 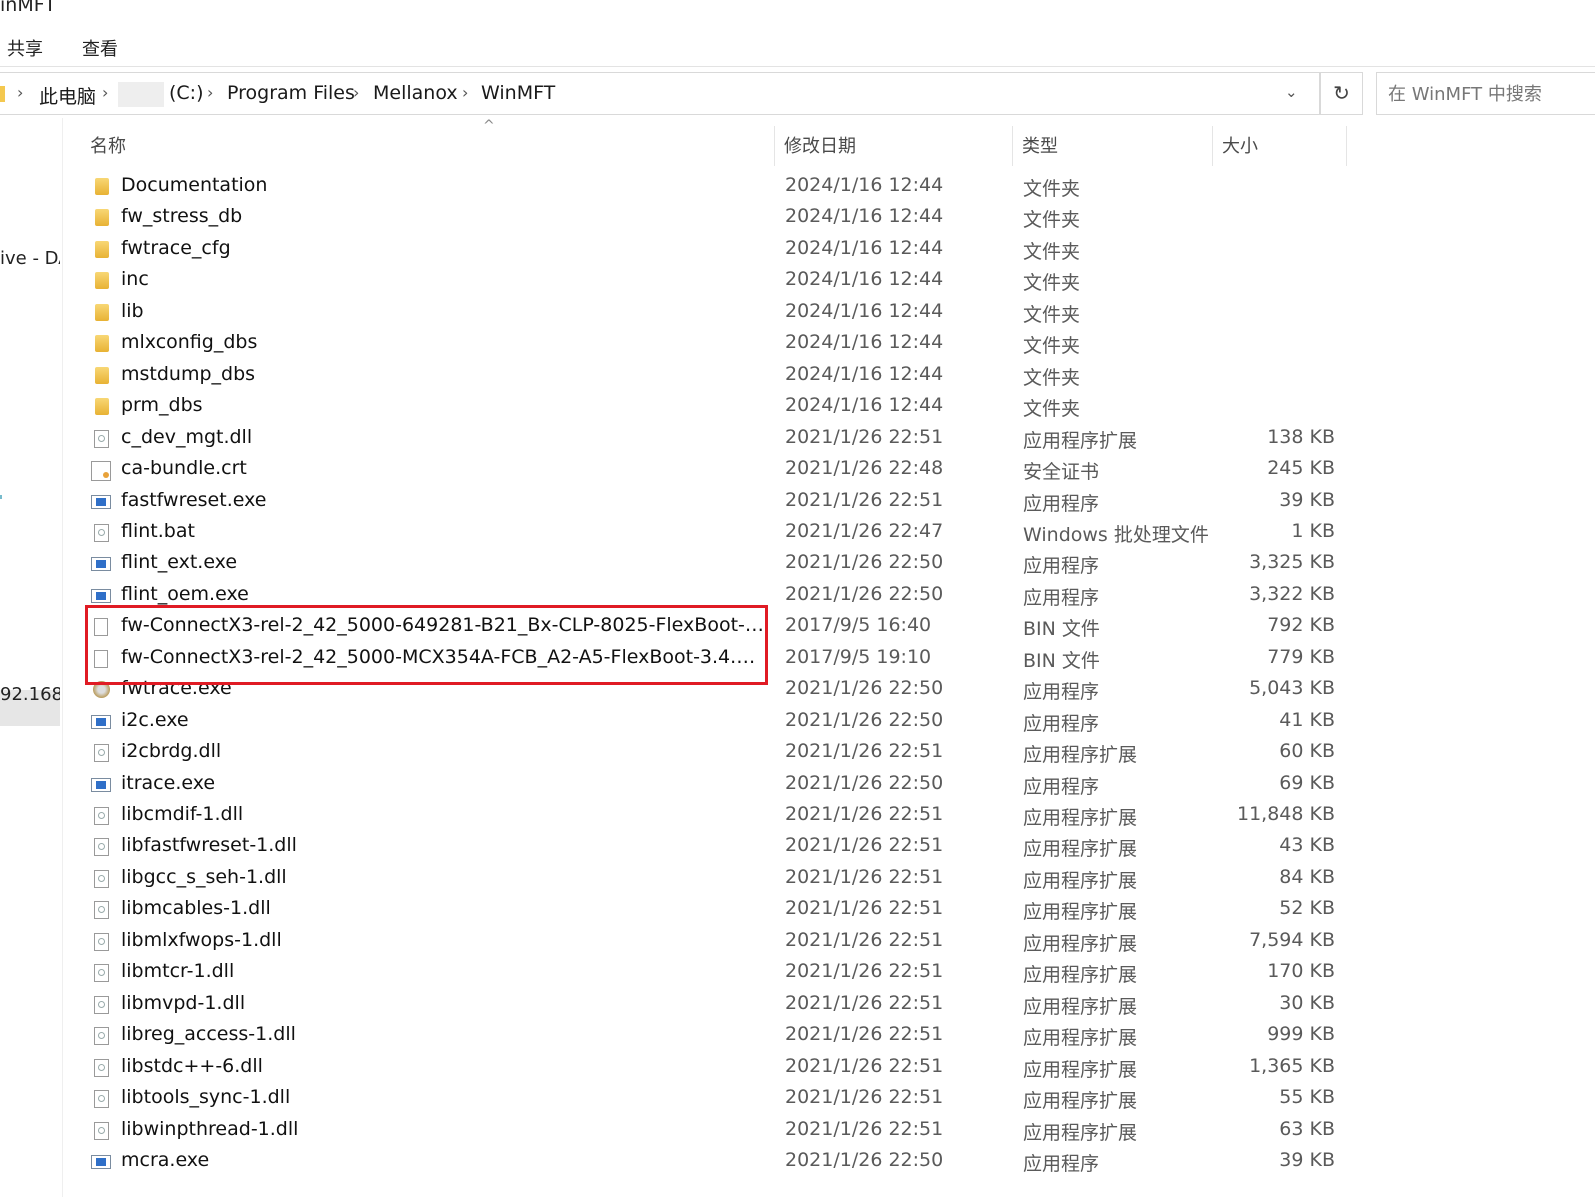 I want to click on breadcrumb-mellanox: Mellanox, so click(x=415, y=93).